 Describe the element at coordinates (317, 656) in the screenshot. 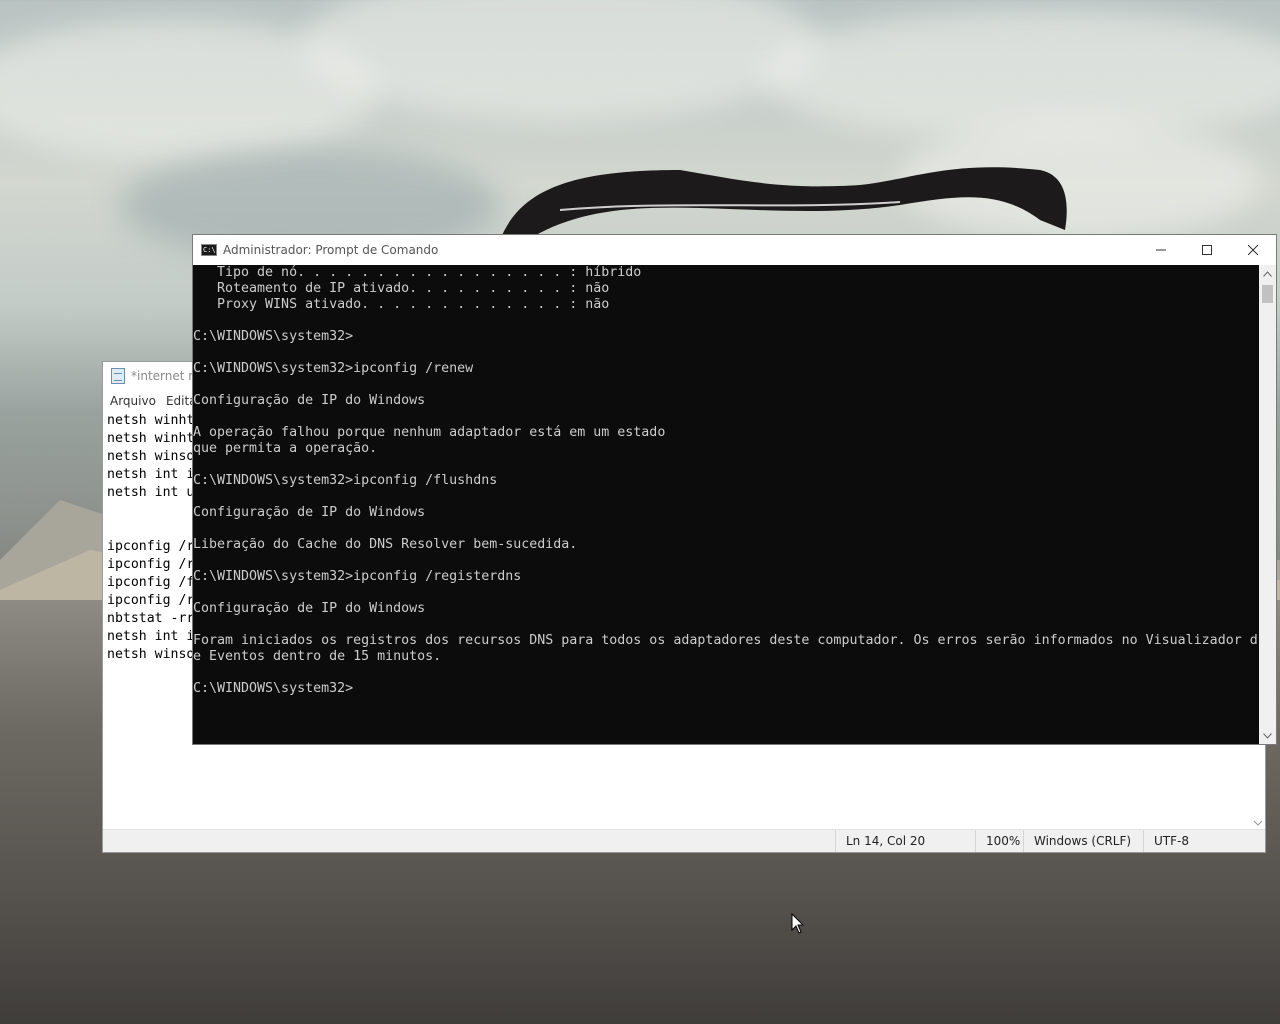

I see `console-line: e Eventos dentro de 15 minutos.` at that location.